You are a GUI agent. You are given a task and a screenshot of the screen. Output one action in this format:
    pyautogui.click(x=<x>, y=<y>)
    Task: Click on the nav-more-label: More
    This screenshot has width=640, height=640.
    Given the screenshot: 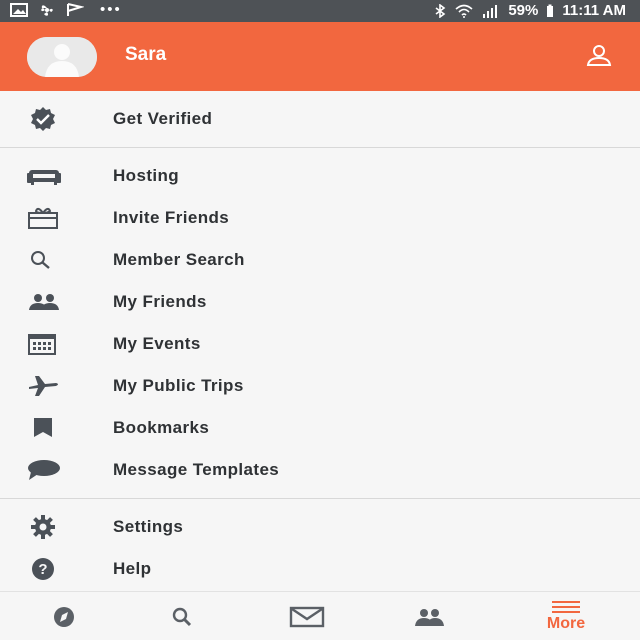 What is the action you would take?
    pyautogui.click(x=566, y=623)
    